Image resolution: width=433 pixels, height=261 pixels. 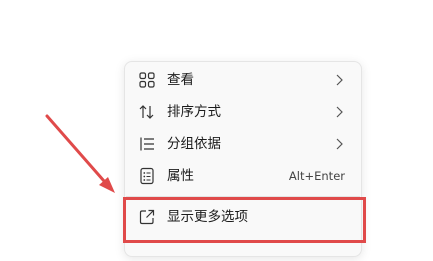 What do you see at coordinates (243, 80) in the screenshot?
I see `menu-item-view: 查看` at bounding box center [243, 80].